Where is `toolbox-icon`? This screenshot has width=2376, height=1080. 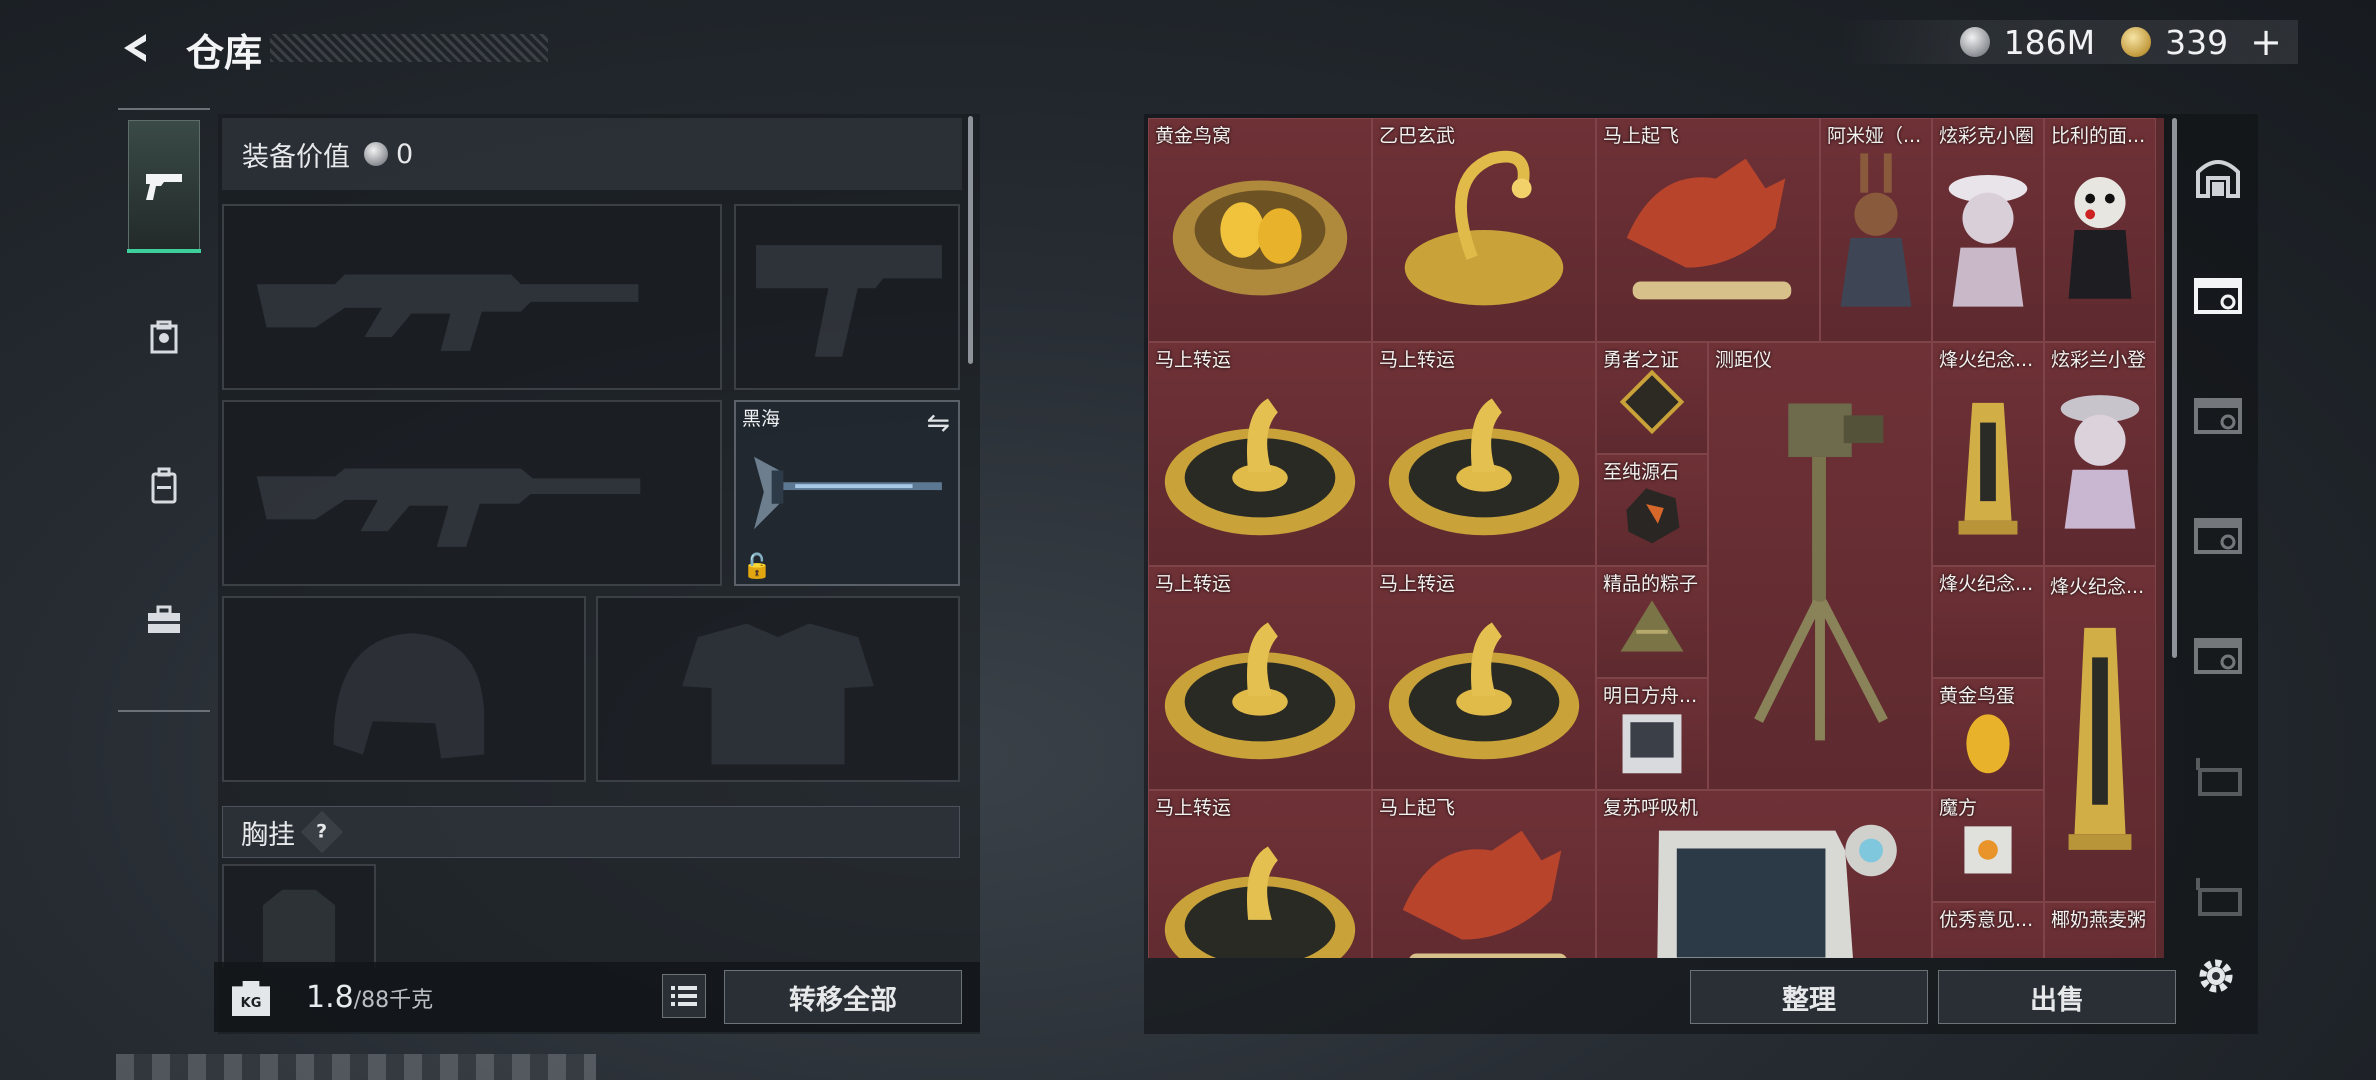 toolbox-icon is located at coordinates (164, 619).